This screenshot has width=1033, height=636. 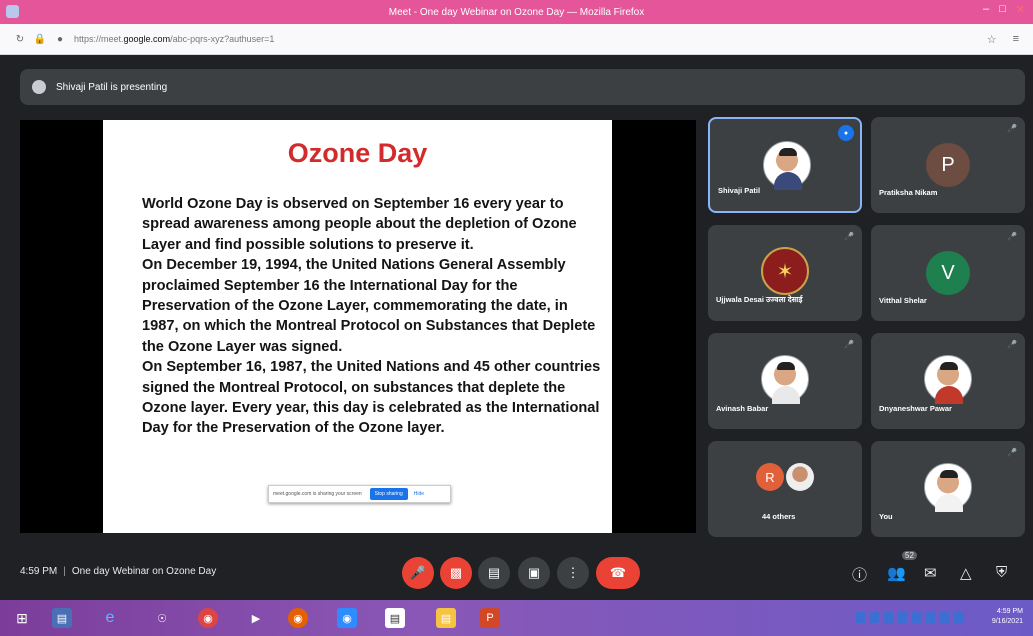 What do you see at coordinates (298, 618) in the screenshot?
I see `firefox-icon: ◉` at bounding box center [298, 618].